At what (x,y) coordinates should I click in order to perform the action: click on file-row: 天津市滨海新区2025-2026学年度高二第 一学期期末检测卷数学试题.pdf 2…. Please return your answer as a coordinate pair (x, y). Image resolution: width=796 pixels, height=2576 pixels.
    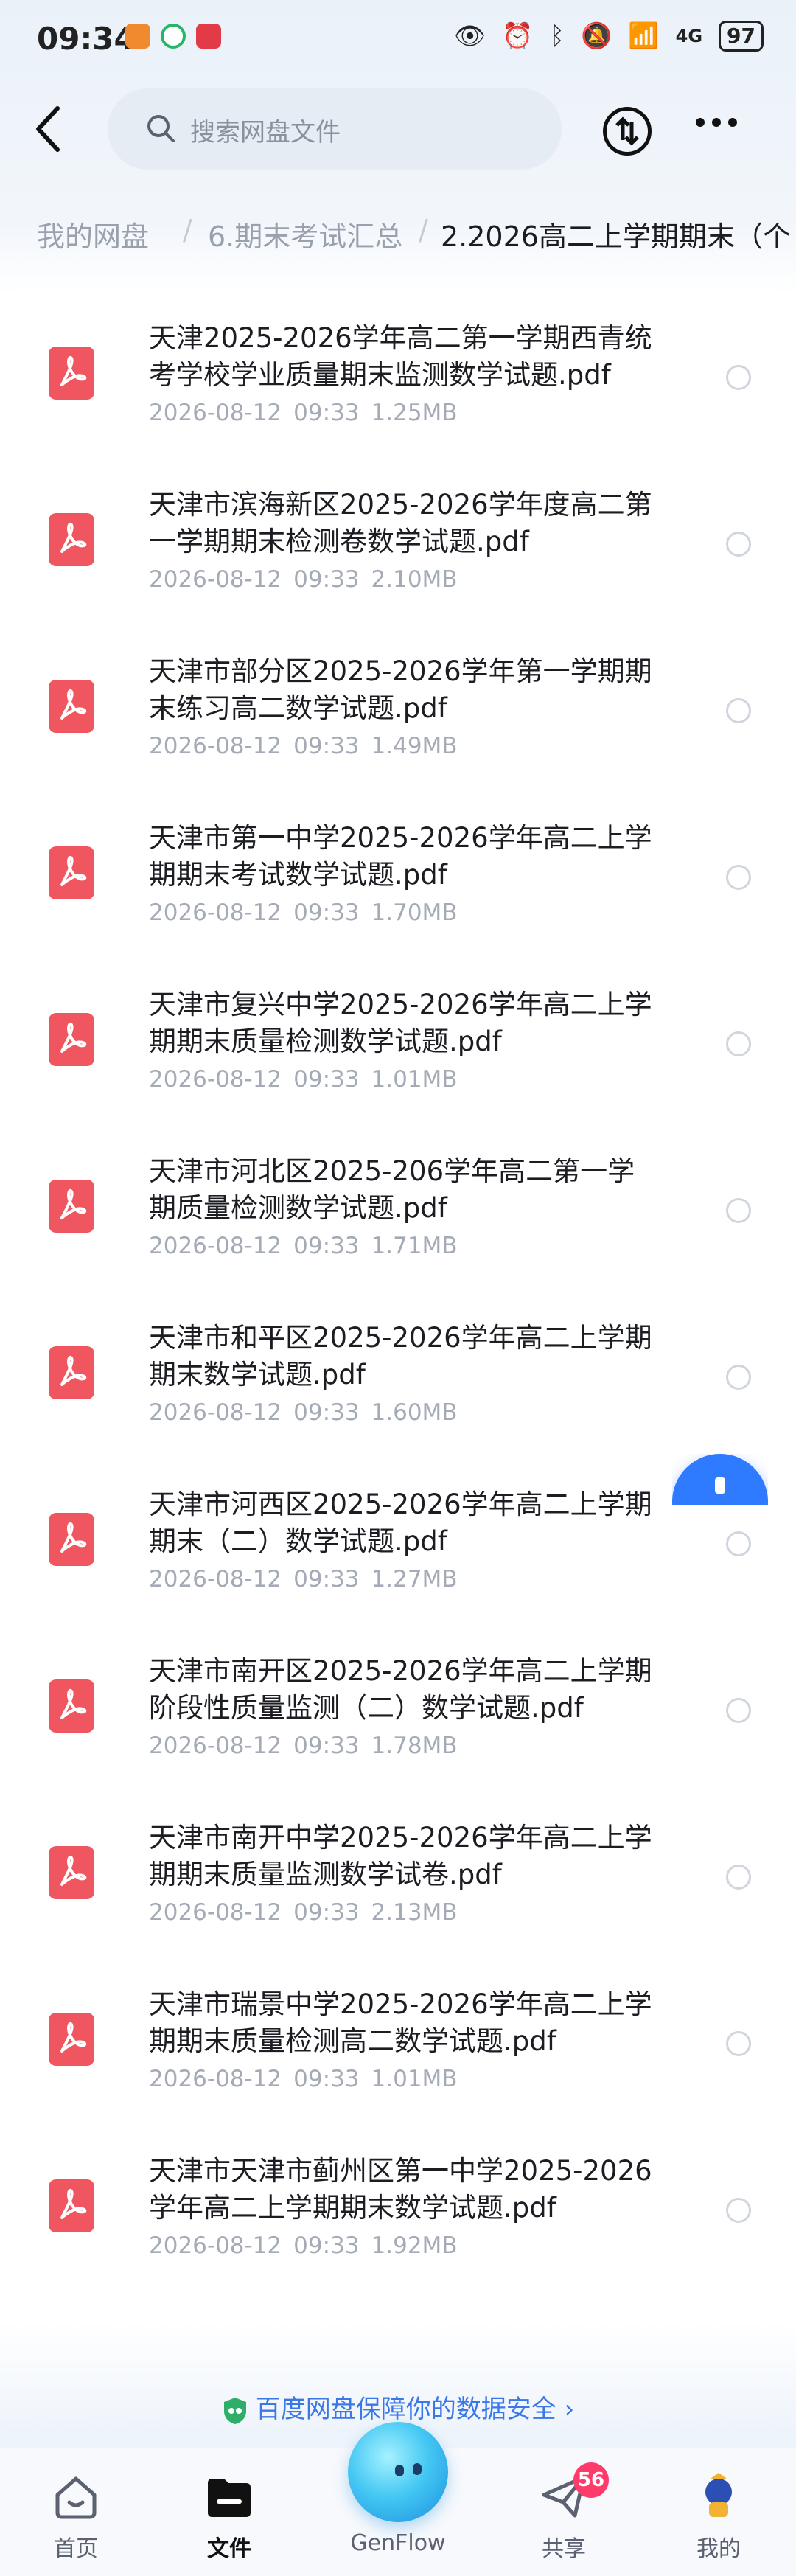
    Looking at the image, I should click on (398, 537).